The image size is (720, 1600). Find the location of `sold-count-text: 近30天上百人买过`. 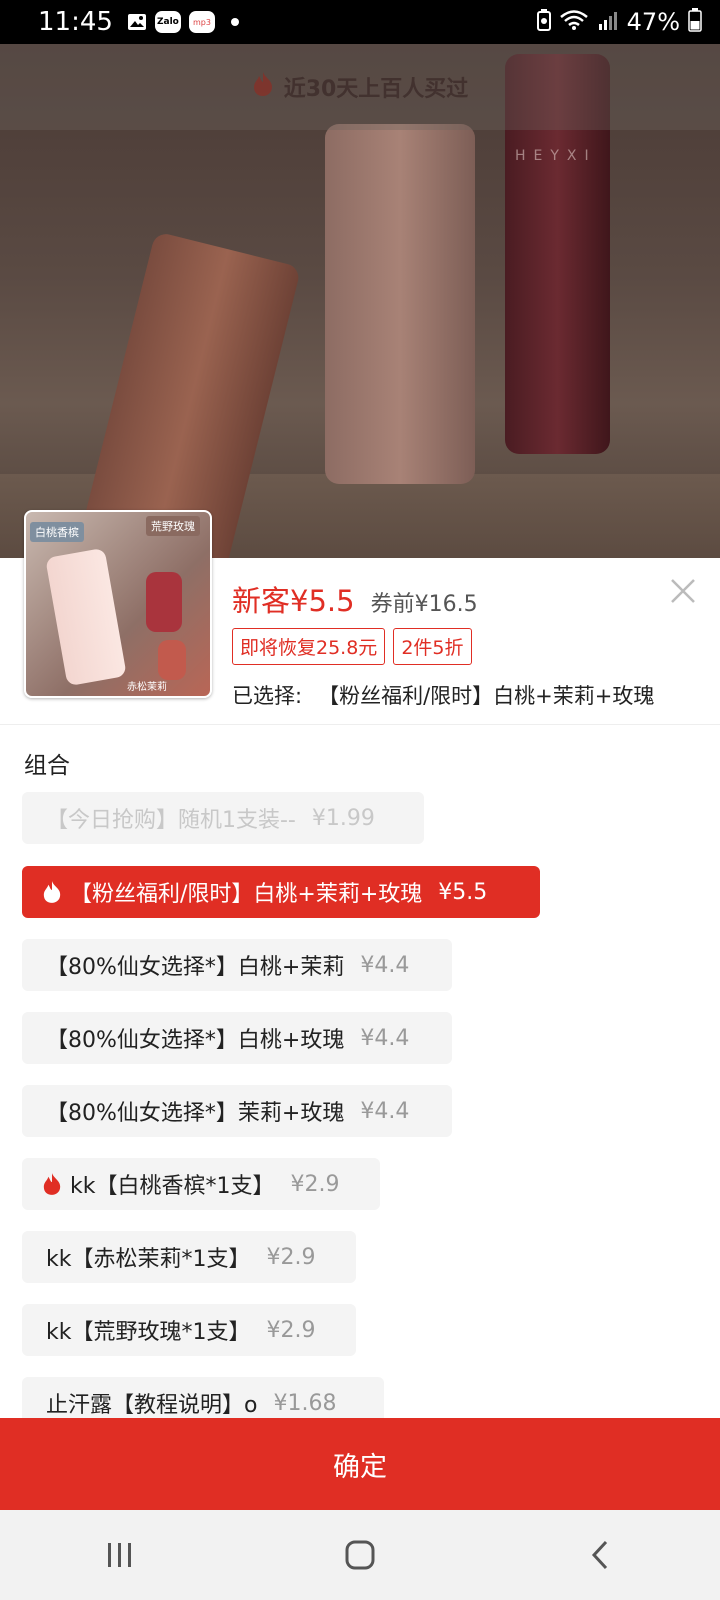

sold-count-text: 近30天上百人买过 is located at coordinates (376, 89).